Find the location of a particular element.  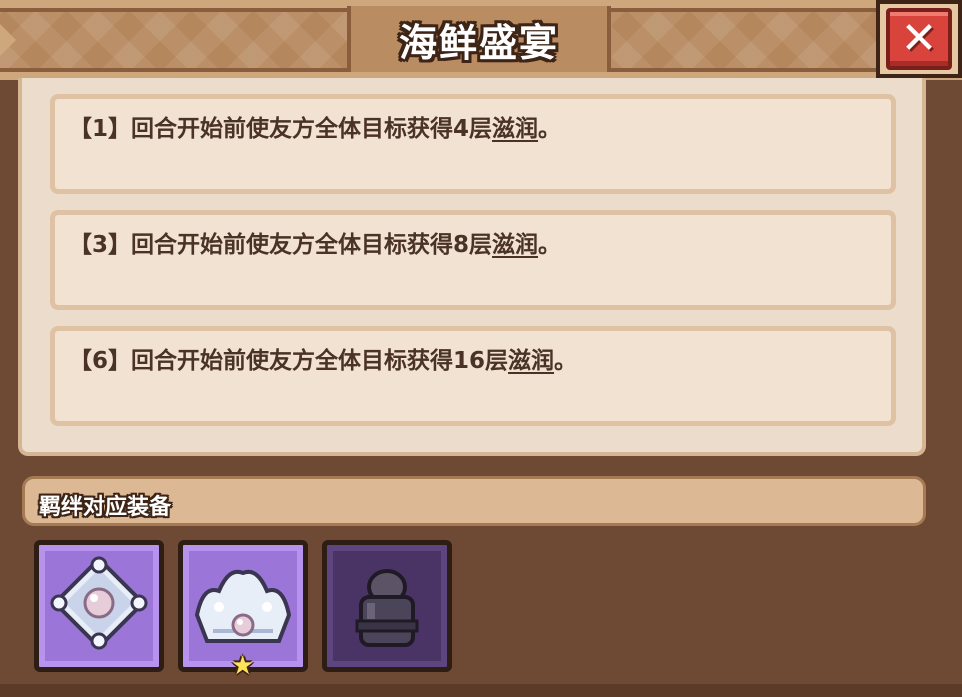

effect-text-1: 【1】回合开始前使友方全体目标获得4层滋润。 is located at coordinates (315, 126).